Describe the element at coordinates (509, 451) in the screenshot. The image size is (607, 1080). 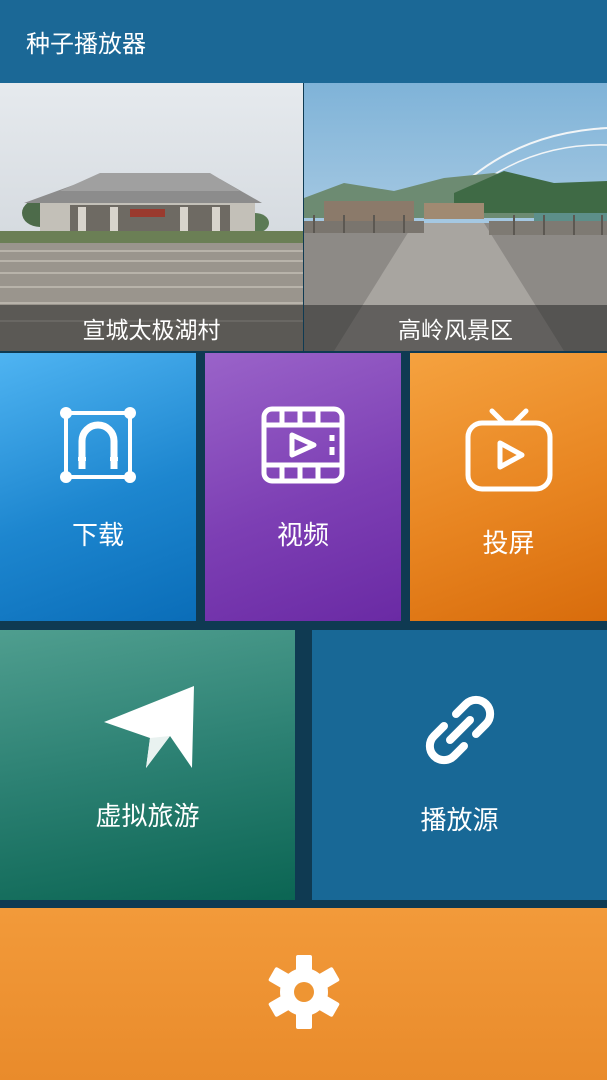
I see `tv-icon` at that location.